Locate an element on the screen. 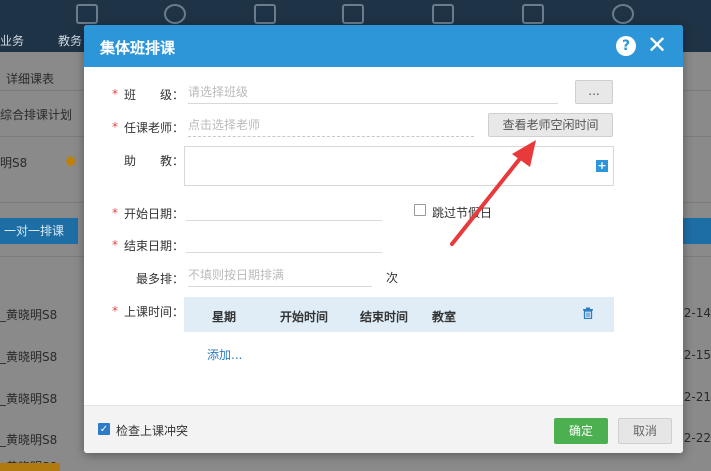 This screenshot has height=471, width=711. dialog-header: 集体班排课 ? ✕ is located at coordinates (383, 46).